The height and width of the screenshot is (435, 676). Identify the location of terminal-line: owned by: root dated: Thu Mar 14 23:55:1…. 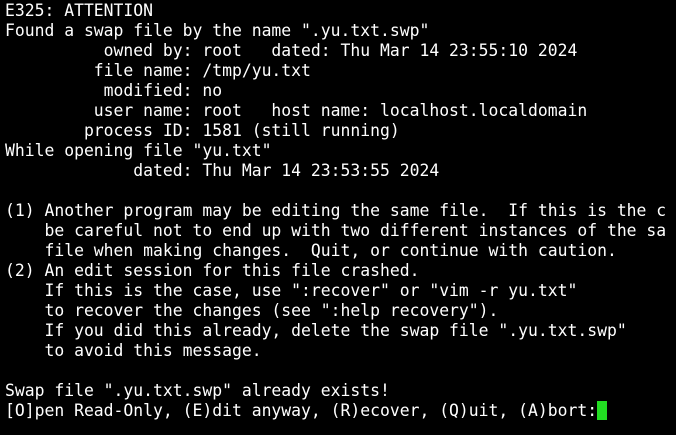
(291, 50).